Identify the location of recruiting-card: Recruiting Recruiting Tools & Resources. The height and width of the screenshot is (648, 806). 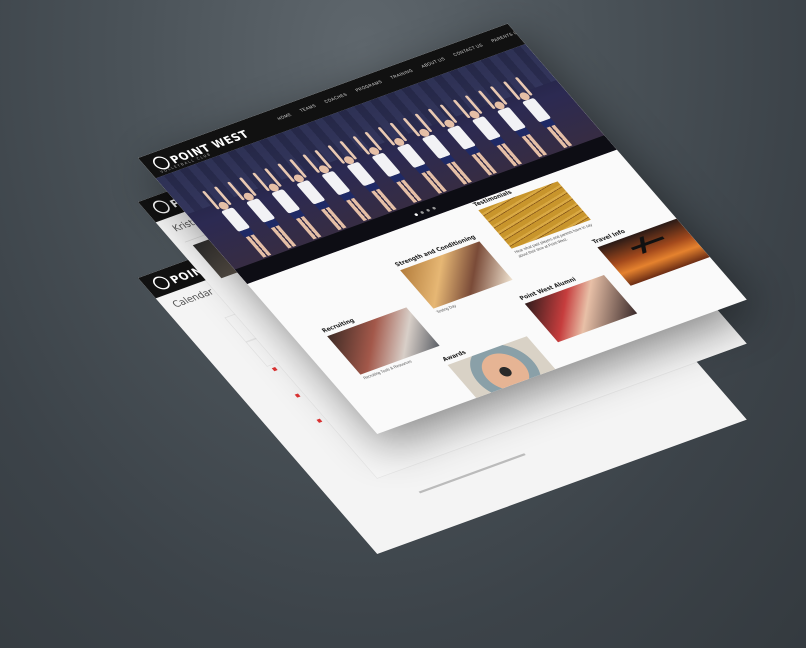
(382, 341).